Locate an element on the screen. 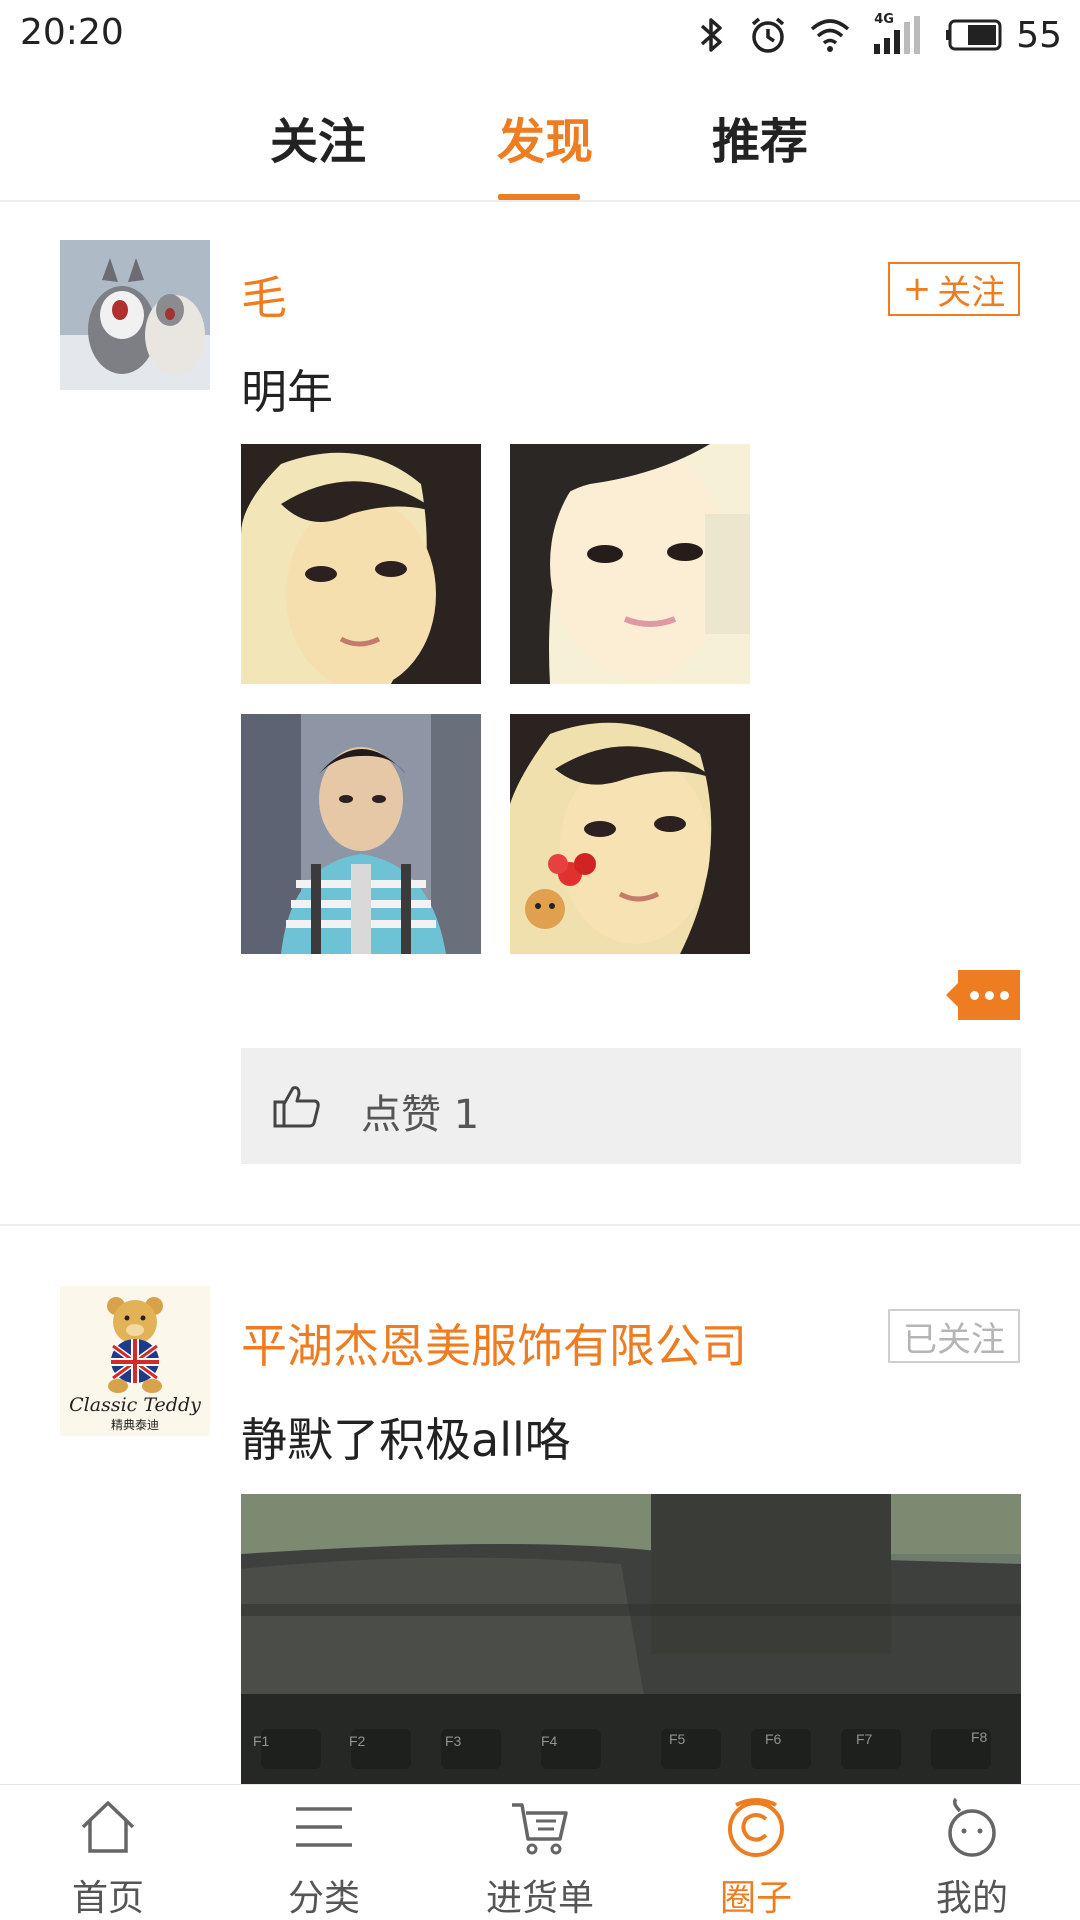  followed-button: 已关注 is located at coordinates (954, 1336).